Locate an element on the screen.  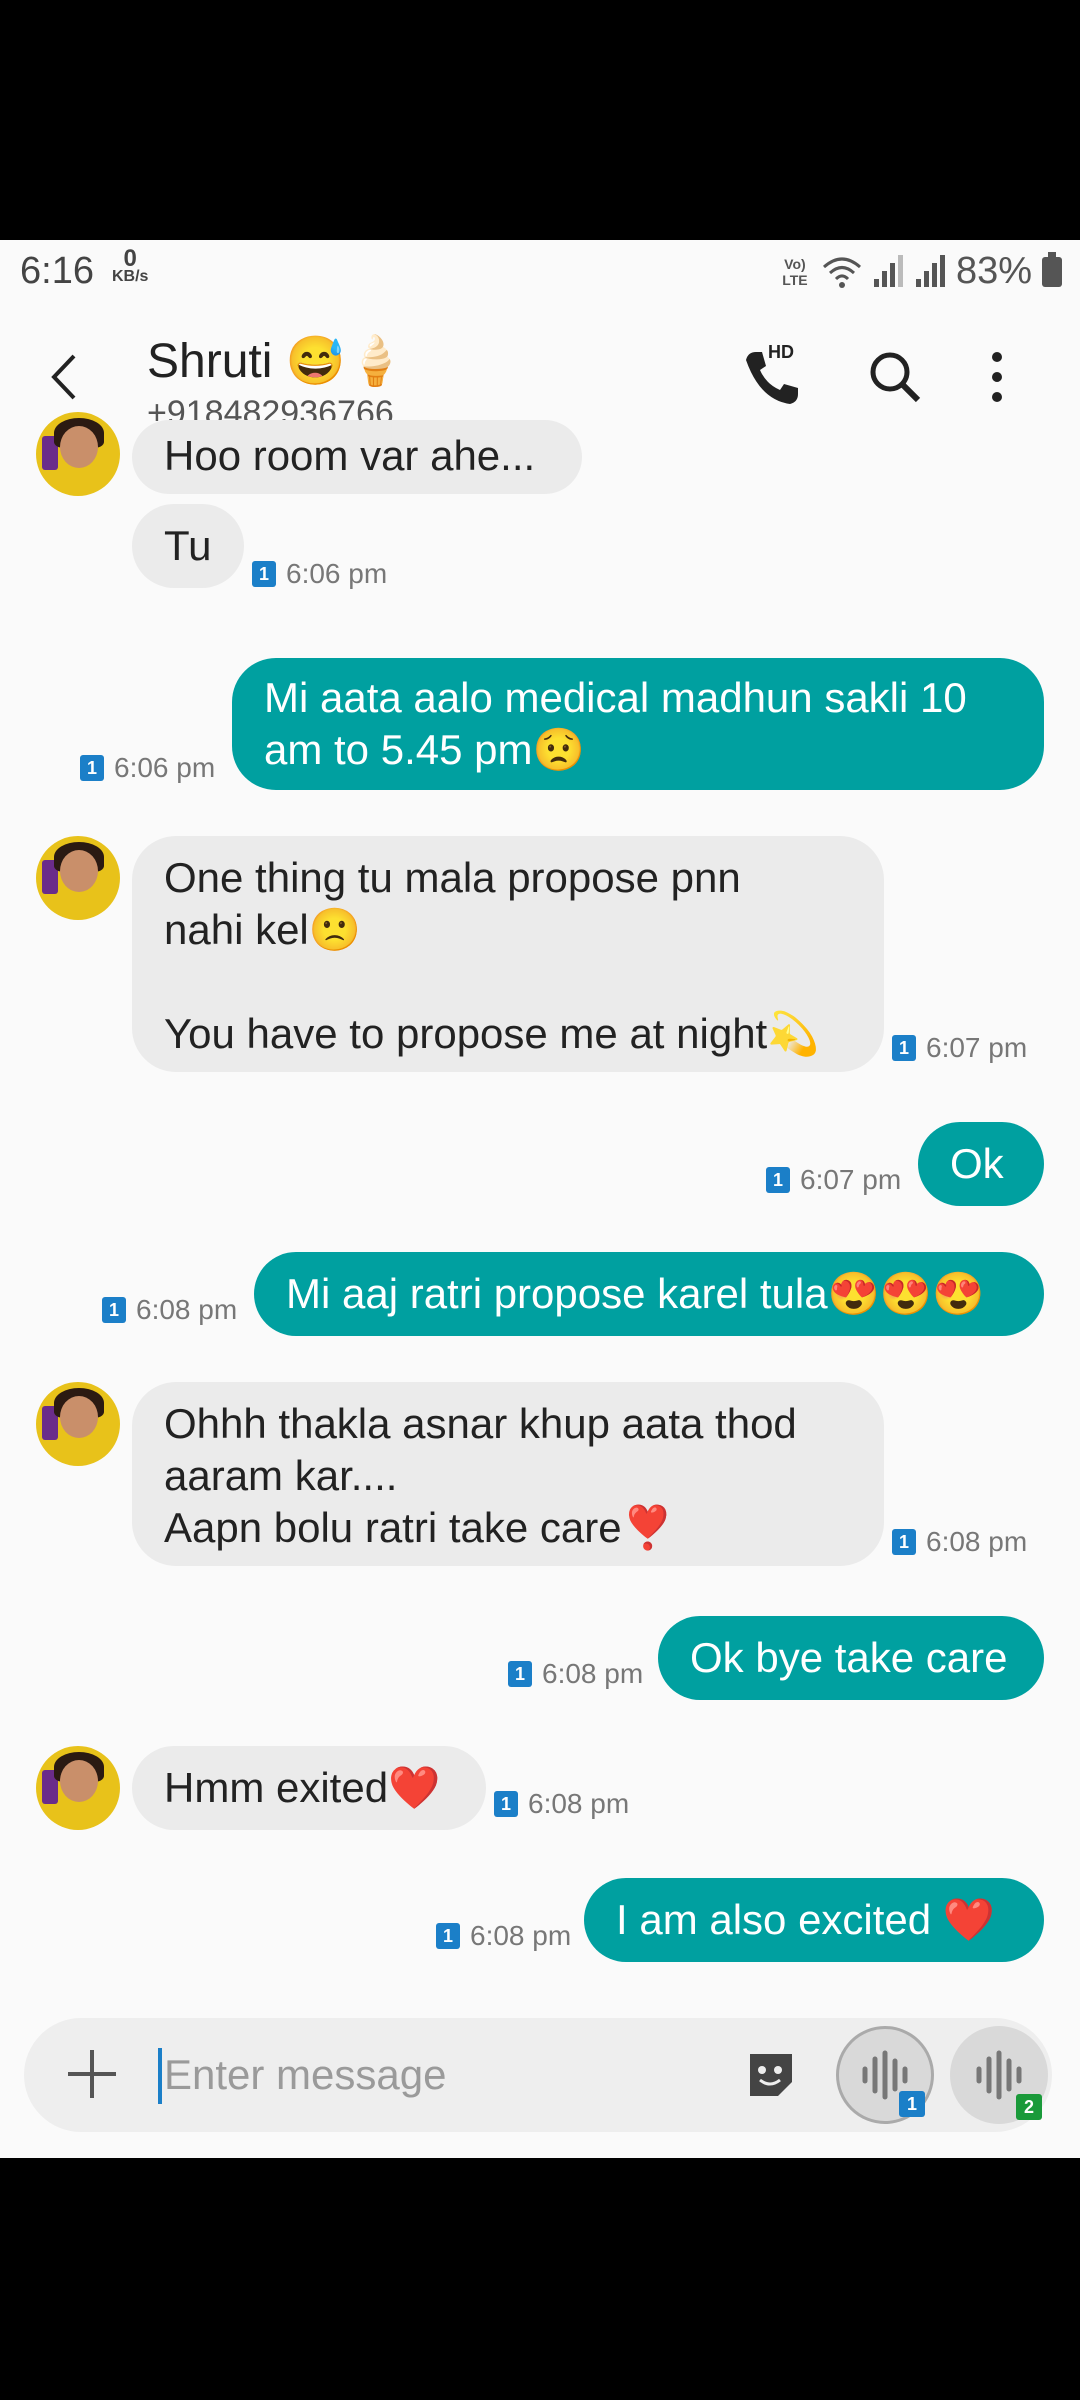
network-speed-unit: KB/s is located at coordinates (130, 276).